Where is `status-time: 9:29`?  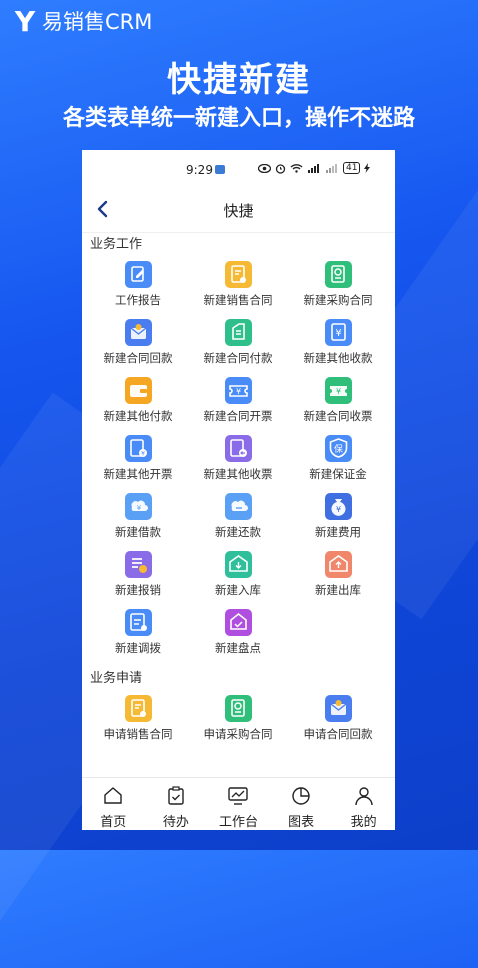 status-time: 9:29 is located at coordinates (199, 170).